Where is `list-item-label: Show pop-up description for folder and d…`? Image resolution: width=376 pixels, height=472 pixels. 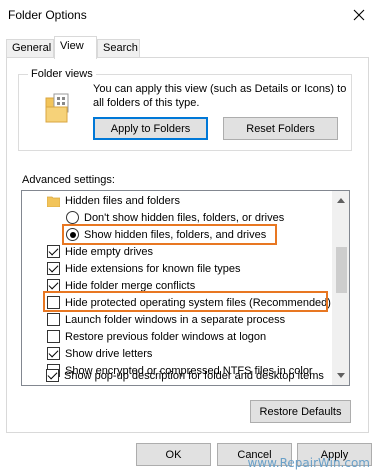 list-item-label: Show pop-up description for folder and d… is located at coordinates (194, 375).